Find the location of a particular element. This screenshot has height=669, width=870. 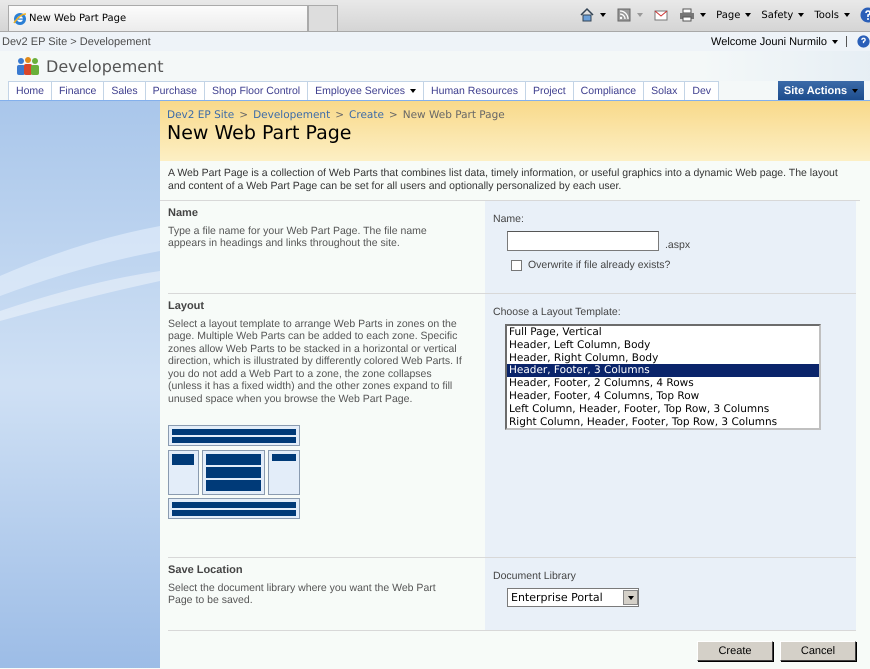

printer-icon is located at coordinates (687, 15).